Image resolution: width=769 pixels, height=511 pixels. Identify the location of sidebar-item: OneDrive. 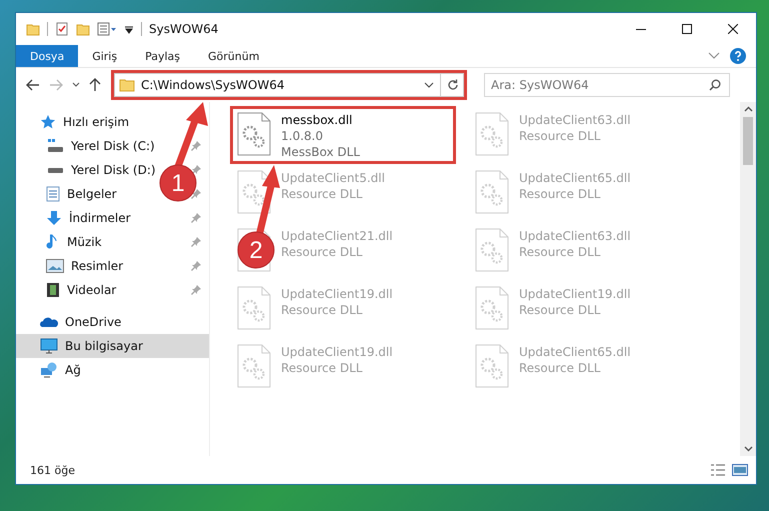
(112, 322).